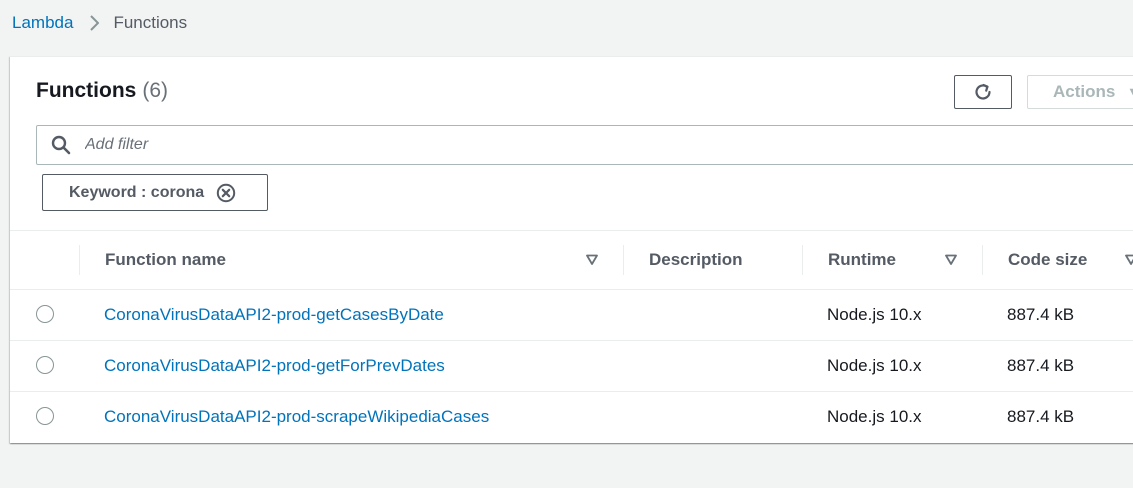 Image resolution: width=1133 pixels, height=488 pixels. Describe the element at coordinates (42, 23) in the screenshot. I see `breadcrumb-lambda-link: Lambda` at that location.